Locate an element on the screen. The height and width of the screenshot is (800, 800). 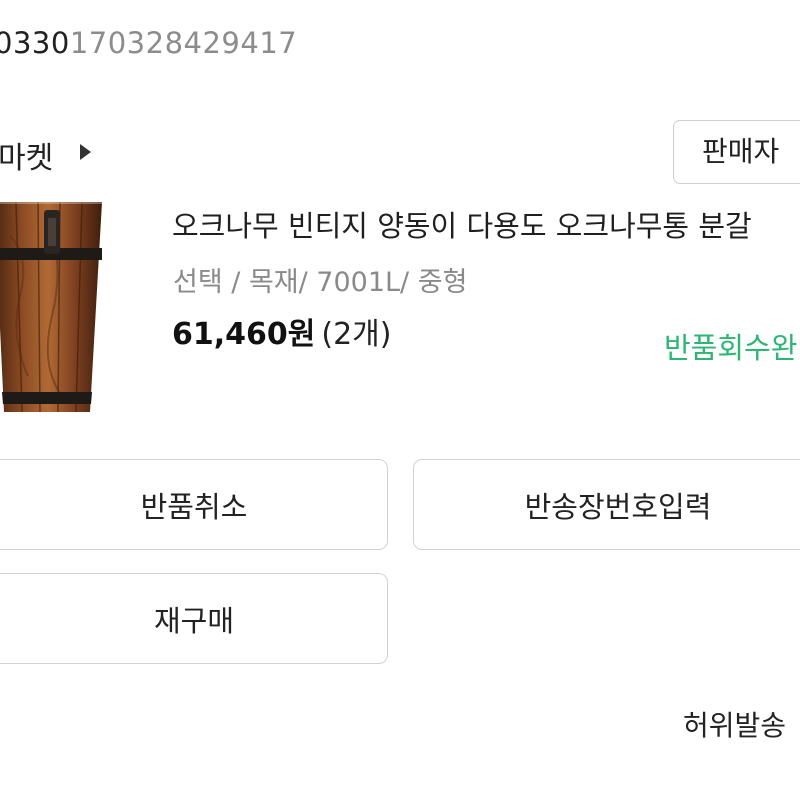
rebuy-label: 재구매 is located at coordinates (194, 620).